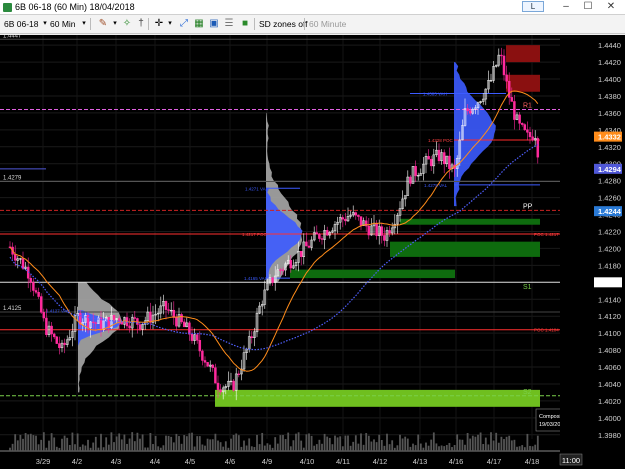 This screenshot has width=625, height=469. Describe the element at coordinates (283, 24) in the screenshot. I see `template-selector: SD zones off` at that location.